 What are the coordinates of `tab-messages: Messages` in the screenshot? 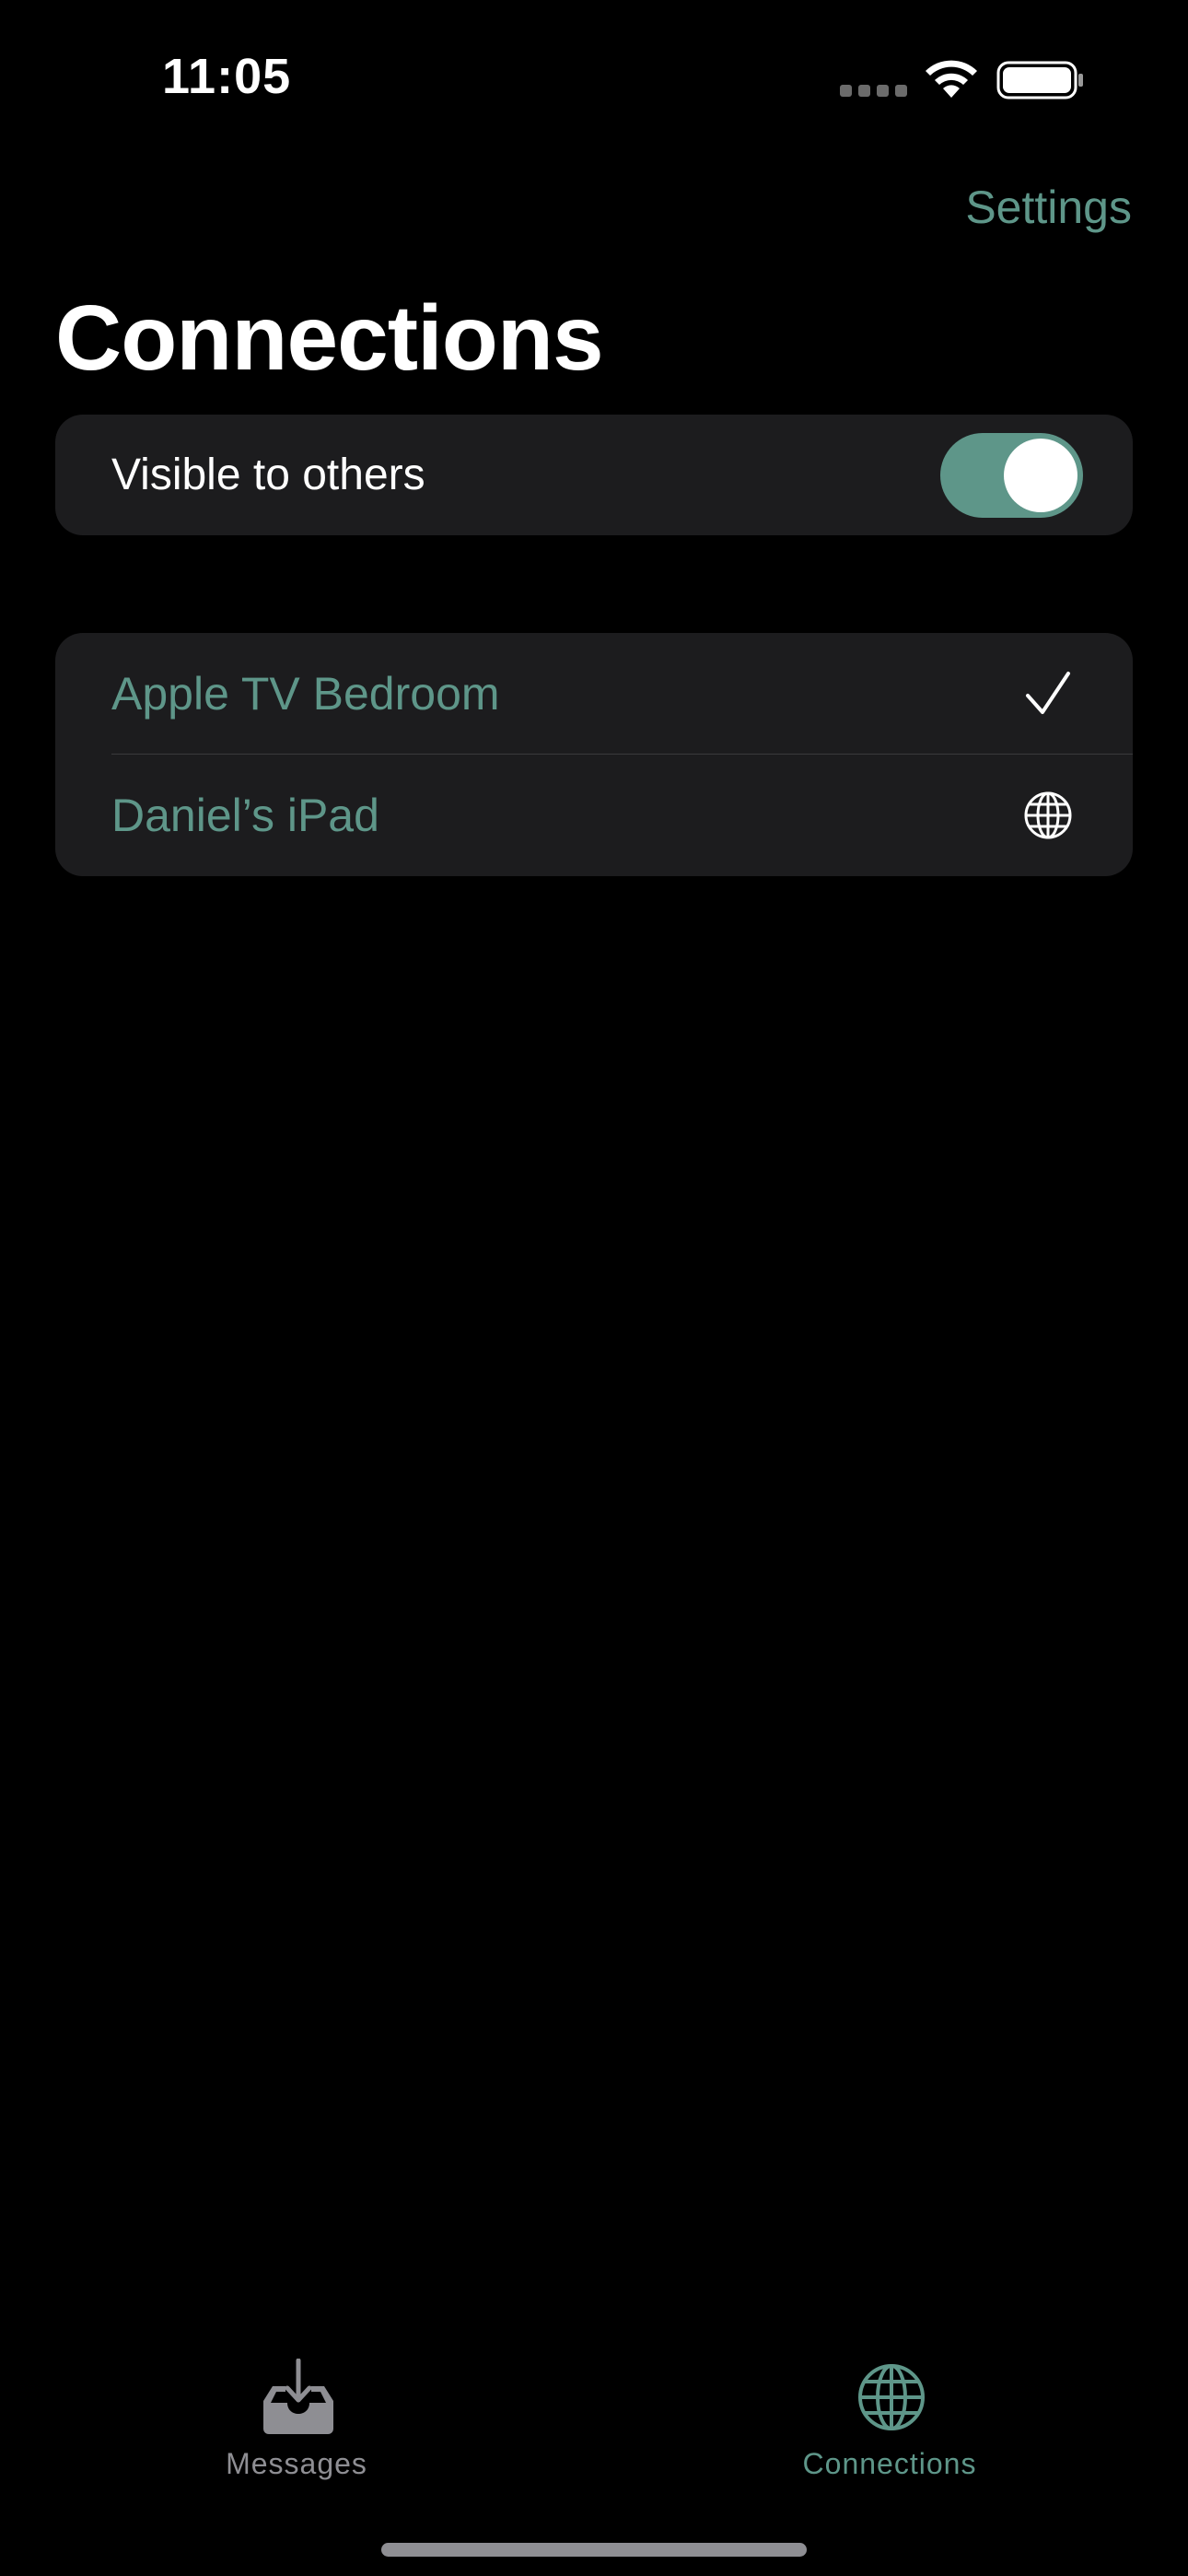 It's located at (296, 2423).